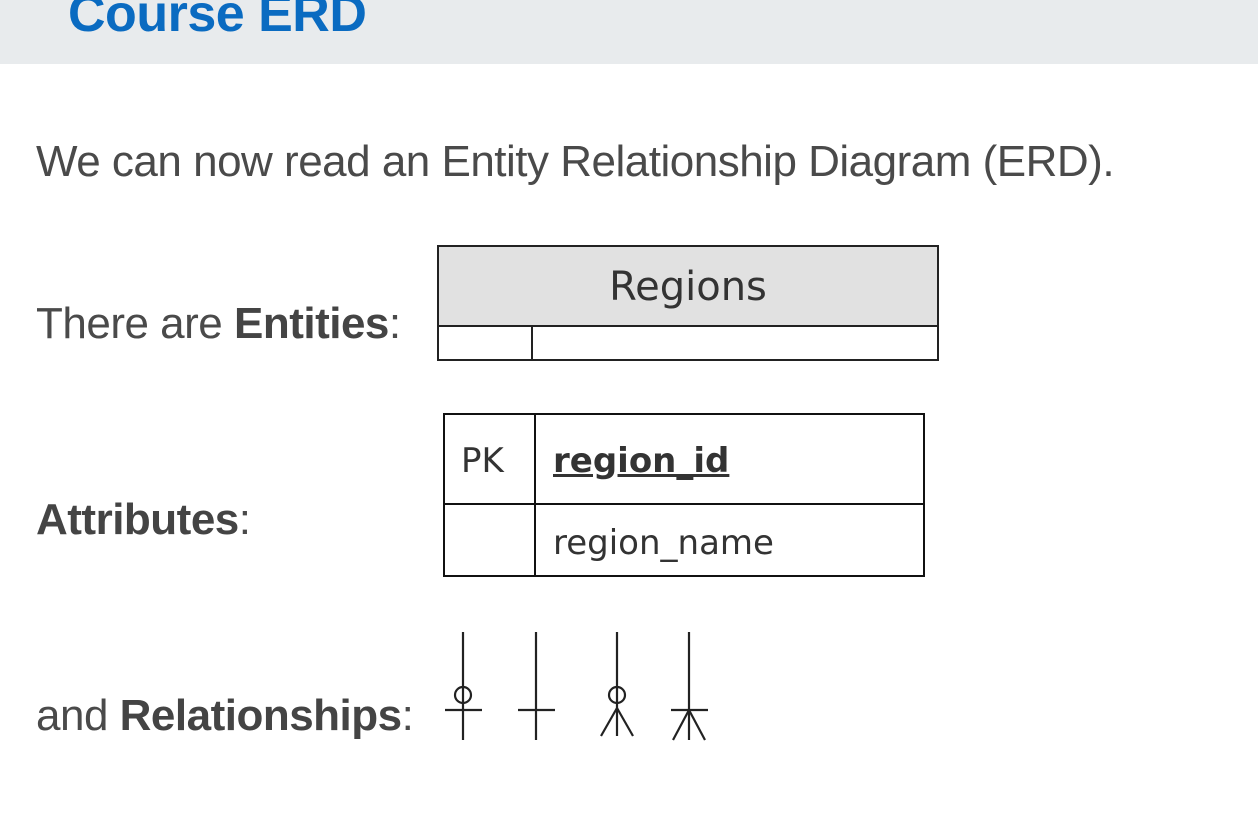 This screenshot has height=818, width=1258. What do you see at coordinates (463, 686) in the screenshot?
I see `zero-or-one-icon` at bounding box center [463, 686].